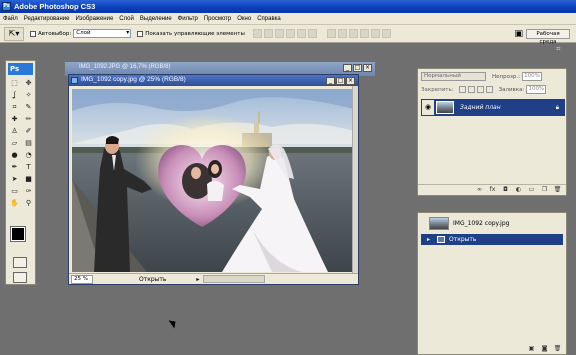 The height and width of the screenshot is (355, 576). Describe the element at coordinates (234, 279) in the screenshot. I see `document-horizontal-scrollbar` at that location.